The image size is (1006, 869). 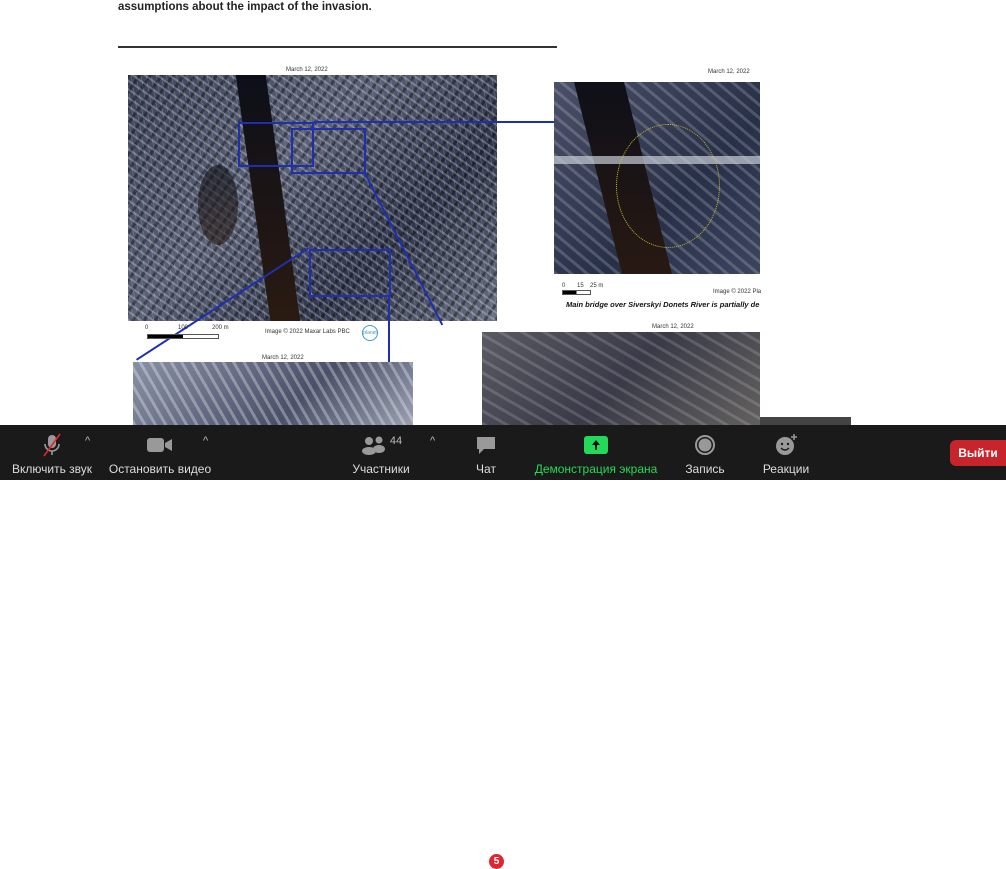 I want to click on record-icon, so click(x=705, y=445).